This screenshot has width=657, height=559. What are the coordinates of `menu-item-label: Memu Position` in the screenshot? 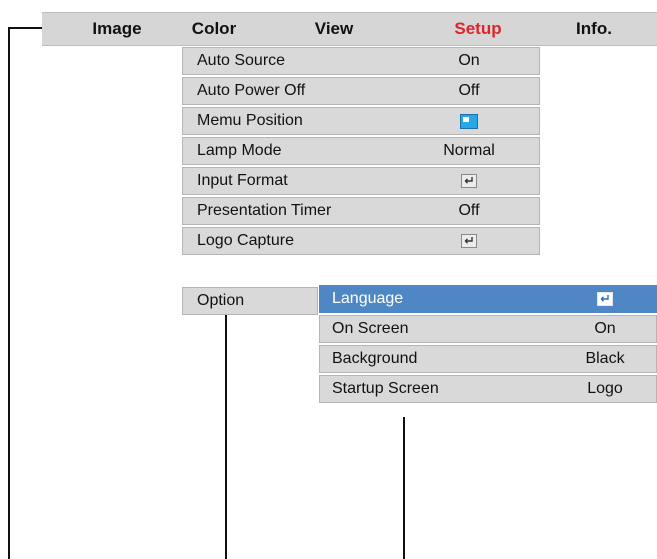 It's located at (250, 120).